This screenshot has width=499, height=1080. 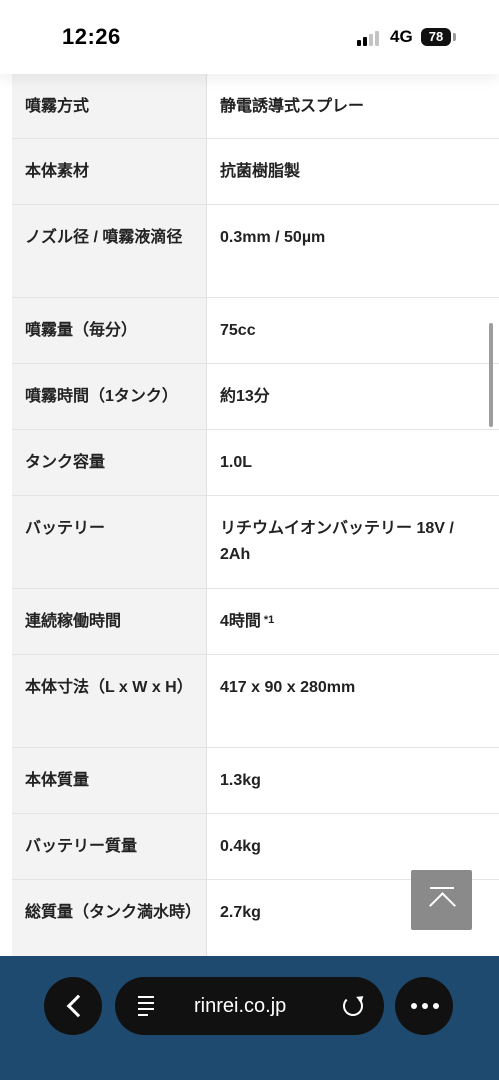 What do you see at coordinates (273, 237) in the screenshot?
I see `spec-value: 0.3mm / 50µm` at bounding box center [273, 237].